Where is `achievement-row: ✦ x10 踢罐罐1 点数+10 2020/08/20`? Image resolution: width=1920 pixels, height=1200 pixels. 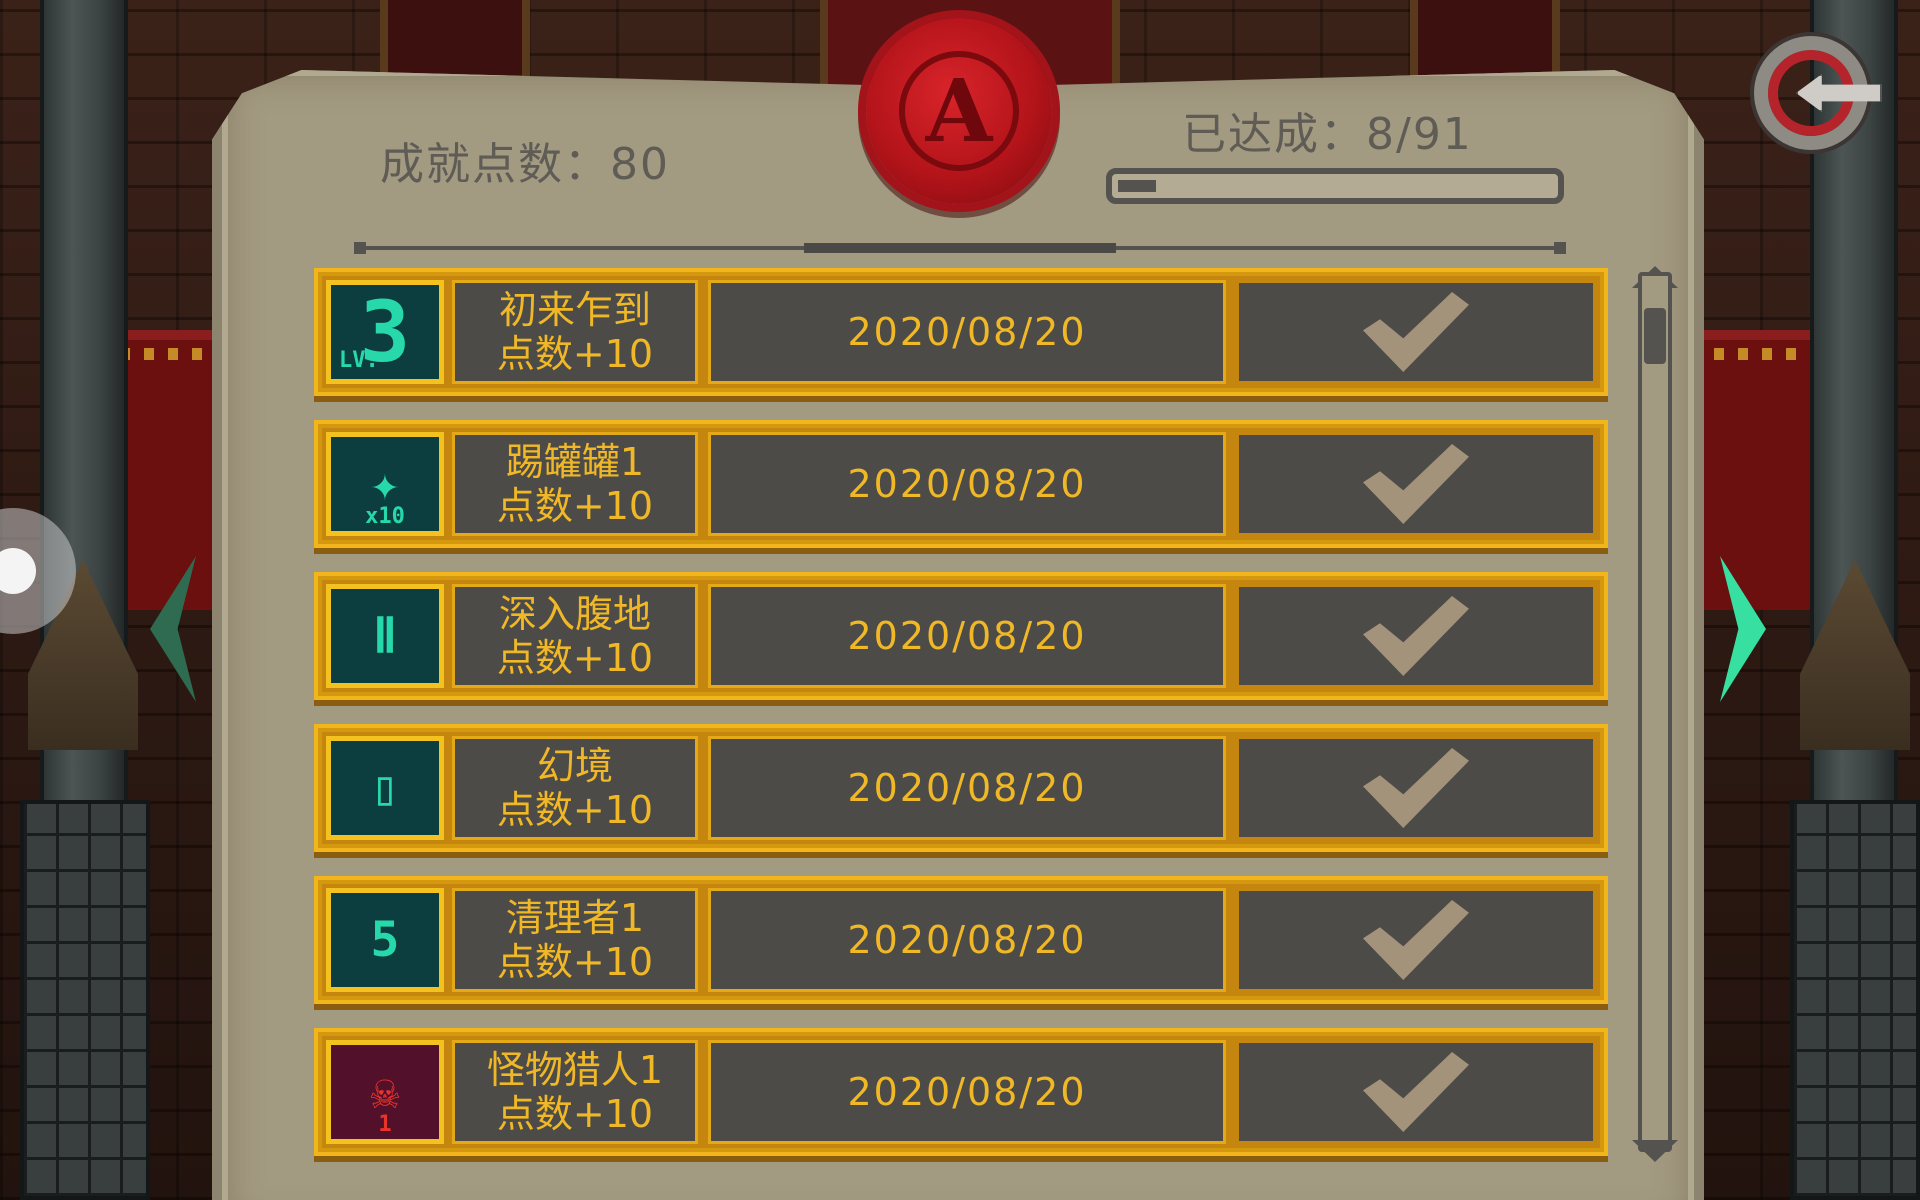 achievement-row: ✦ x10 踢罐罐1 点数+10 2020/08/20 is located at coordinates (961, 484).